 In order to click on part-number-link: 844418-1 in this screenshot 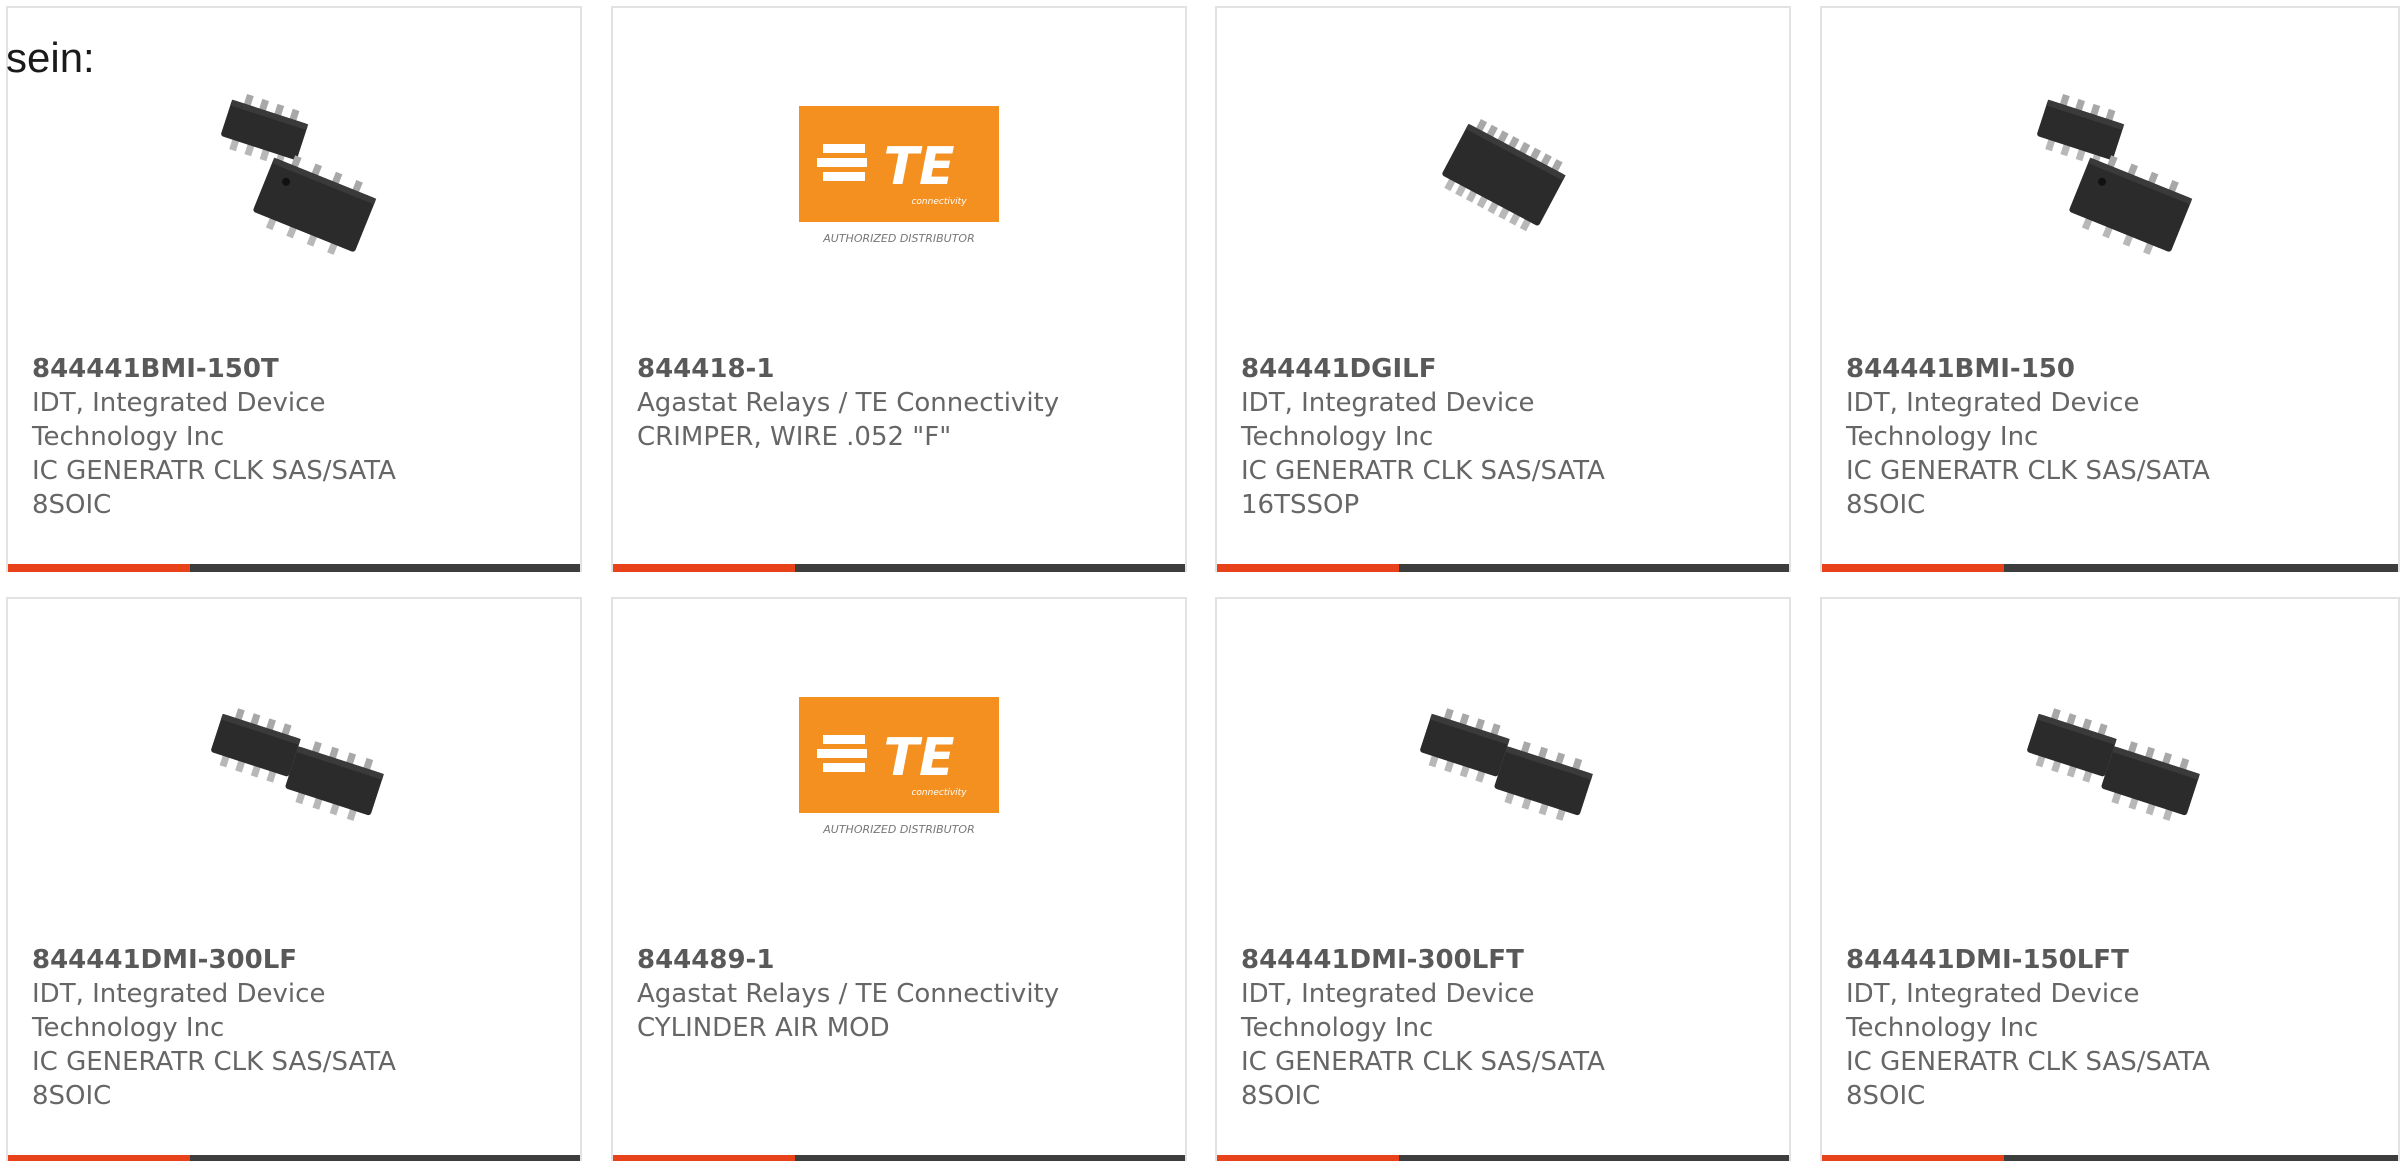, I will do `click(901, 369)`.